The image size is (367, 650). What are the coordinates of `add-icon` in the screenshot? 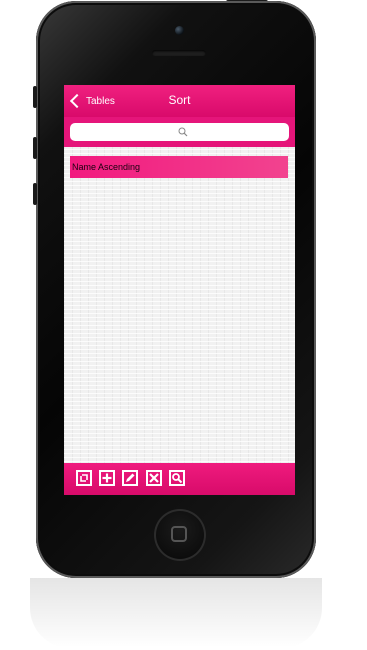 It's located at (107, 478).